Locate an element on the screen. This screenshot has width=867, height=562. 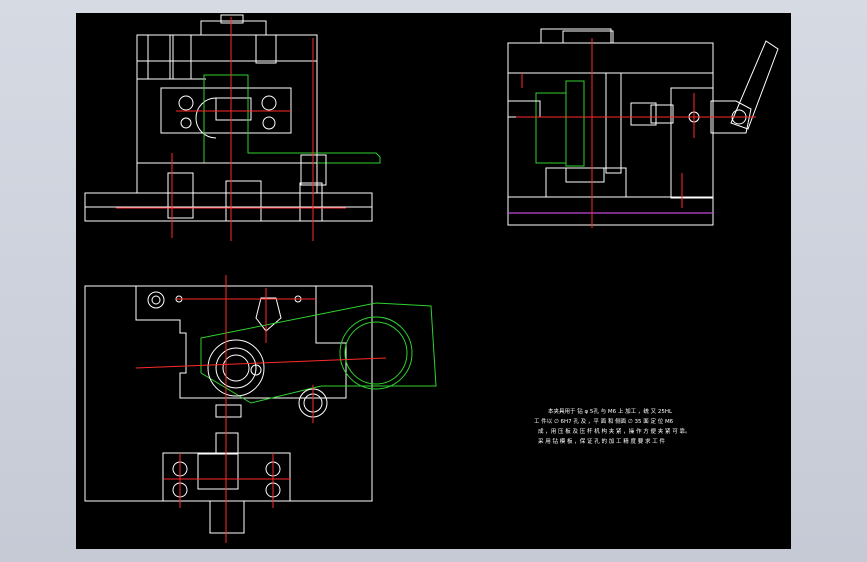
lower-screw is located at coordinates (227, 443).